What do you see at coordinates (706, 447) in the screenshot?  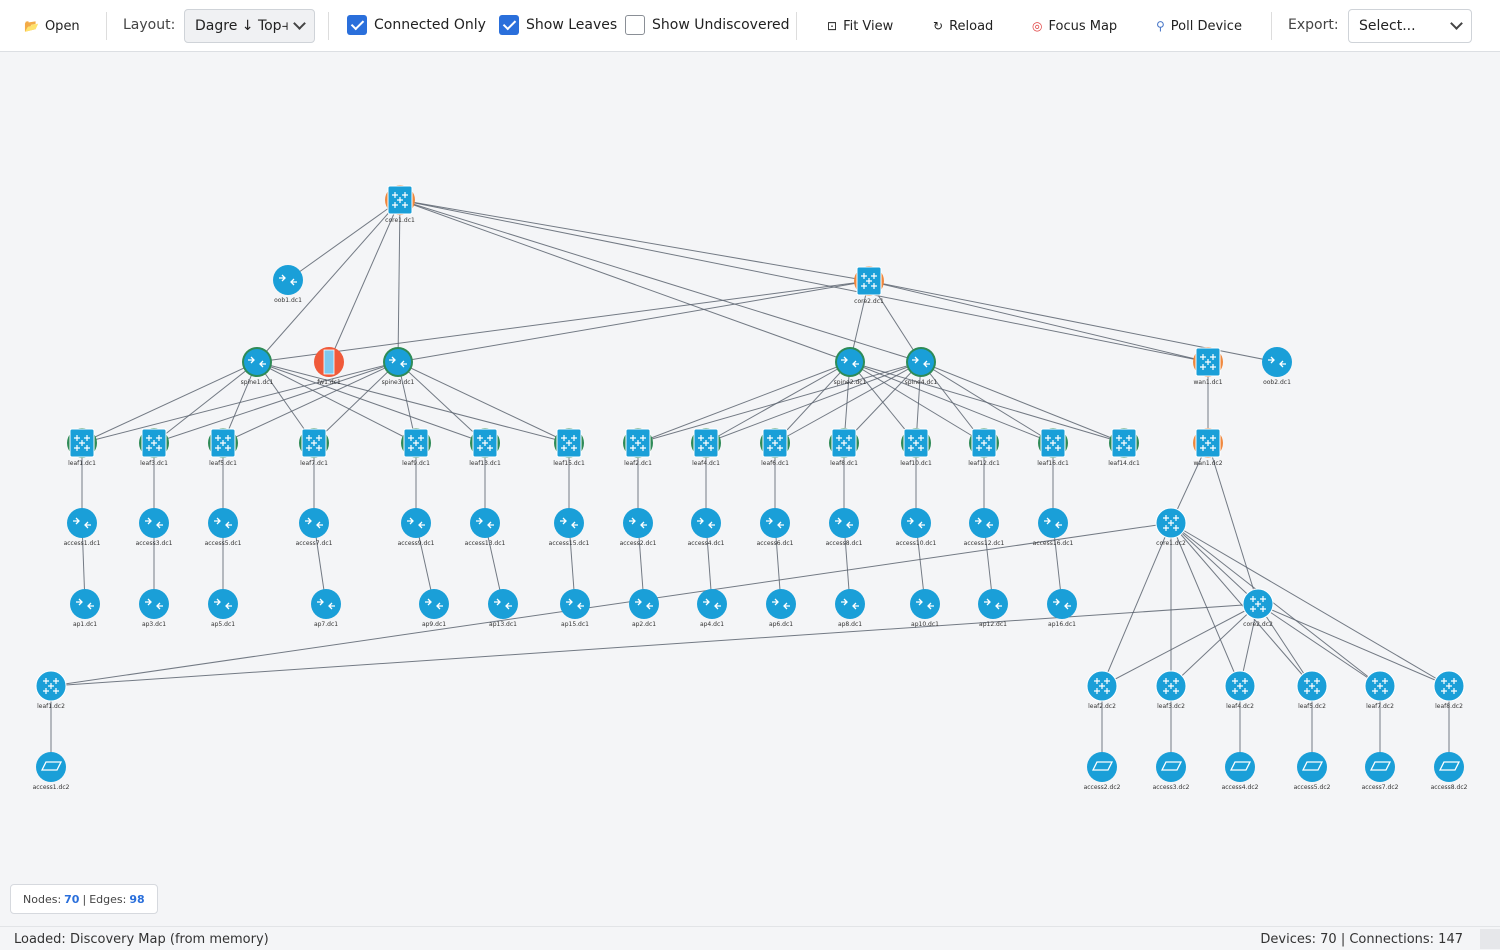 I see `device-node: leaf4.dc1` at bounding box center [706, 447].